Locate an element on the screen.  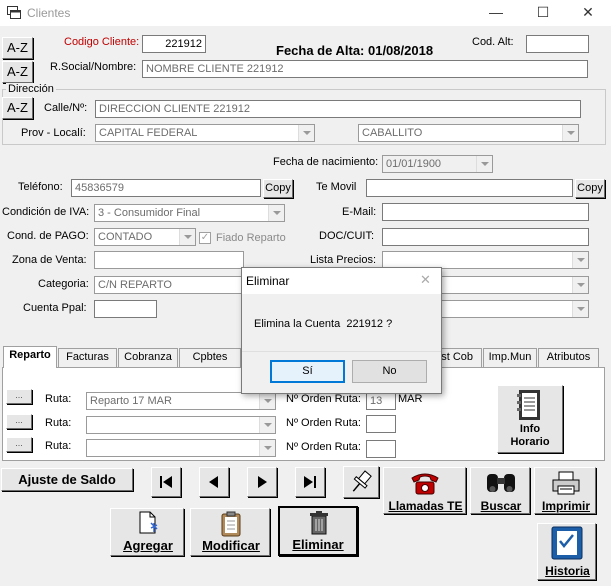
imprimir-button: Imprimir is located at coordinates (565, 490).